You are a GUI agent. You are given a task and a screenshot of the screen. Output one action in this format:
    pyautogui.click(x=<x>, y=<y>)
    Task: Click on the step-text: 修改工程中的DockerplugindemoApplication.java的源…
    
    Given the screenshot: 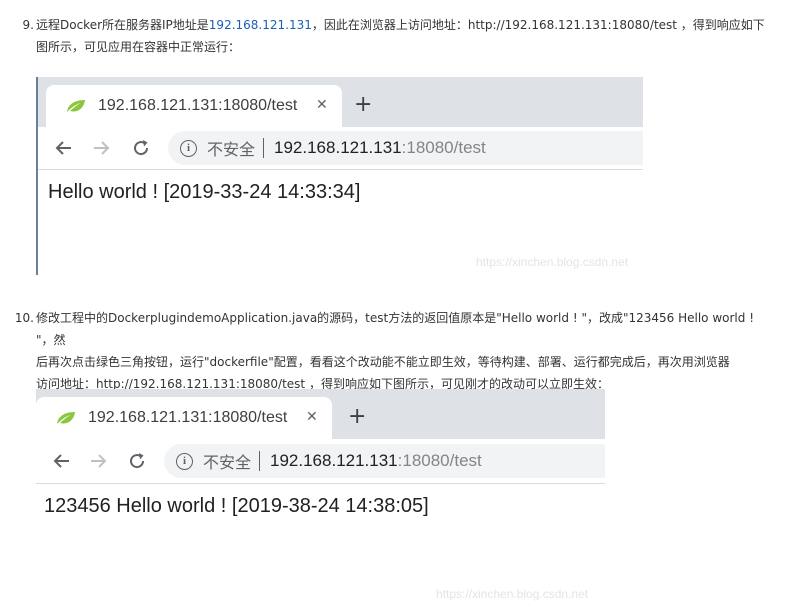 What is the action you would take?
    pyautogui.click(x=404, y=351)
    